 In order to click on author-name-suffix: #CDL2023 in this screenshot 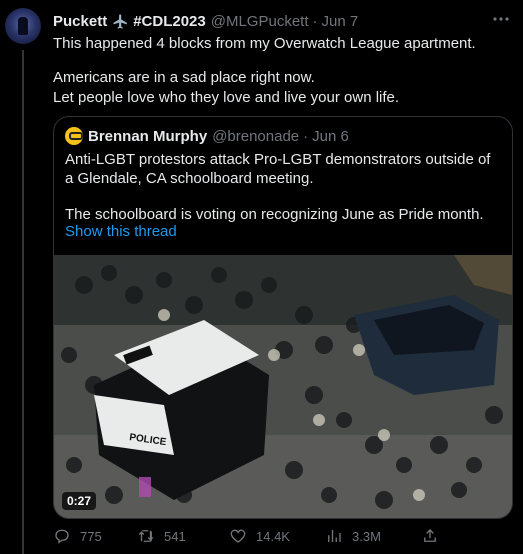, I will do `click(169, 21)`.